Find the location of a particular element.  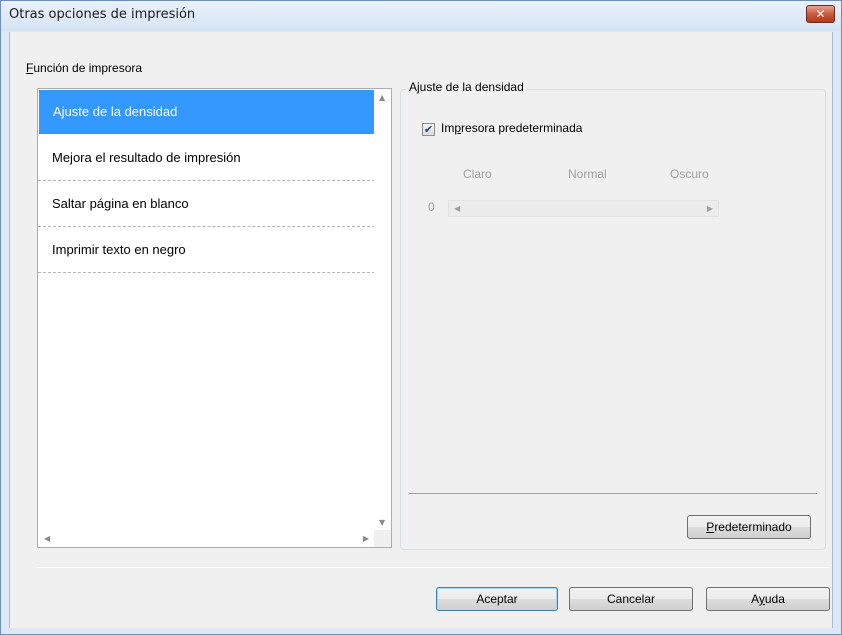

slider-value: 0 is located at coordinates (431, 207).